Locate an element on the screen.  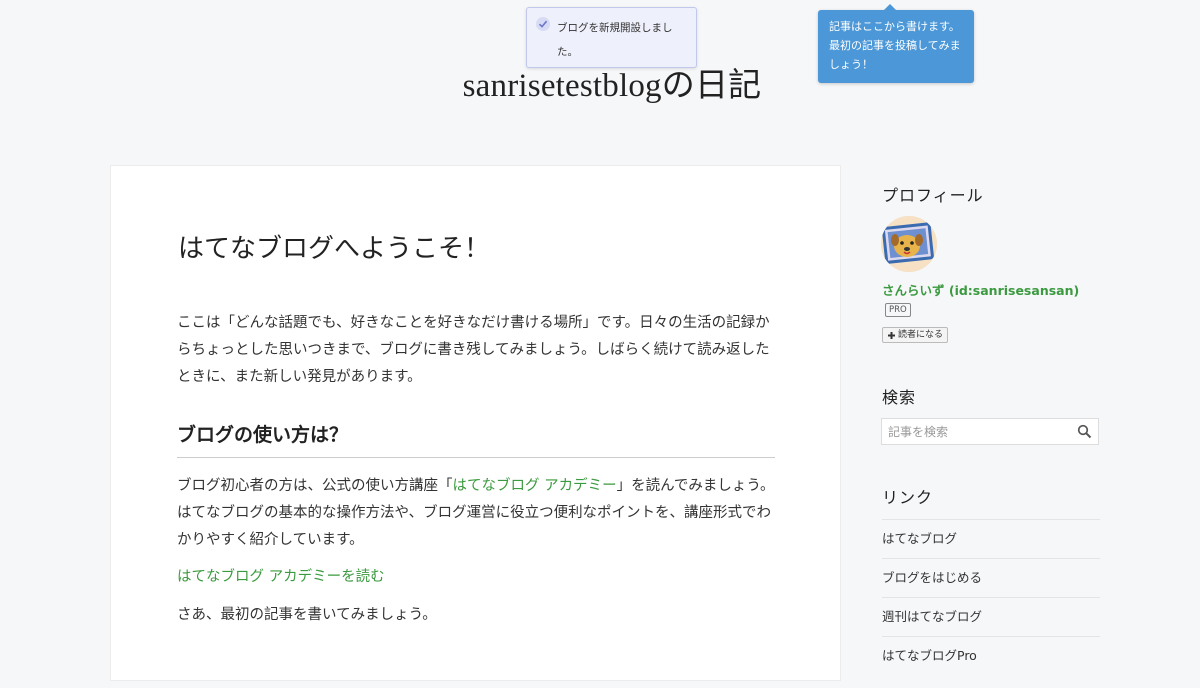
links-list: はてなブログ ブログをはじめる 週刊はてなブログ はてなブログPro is located at coordinates (991, 597).